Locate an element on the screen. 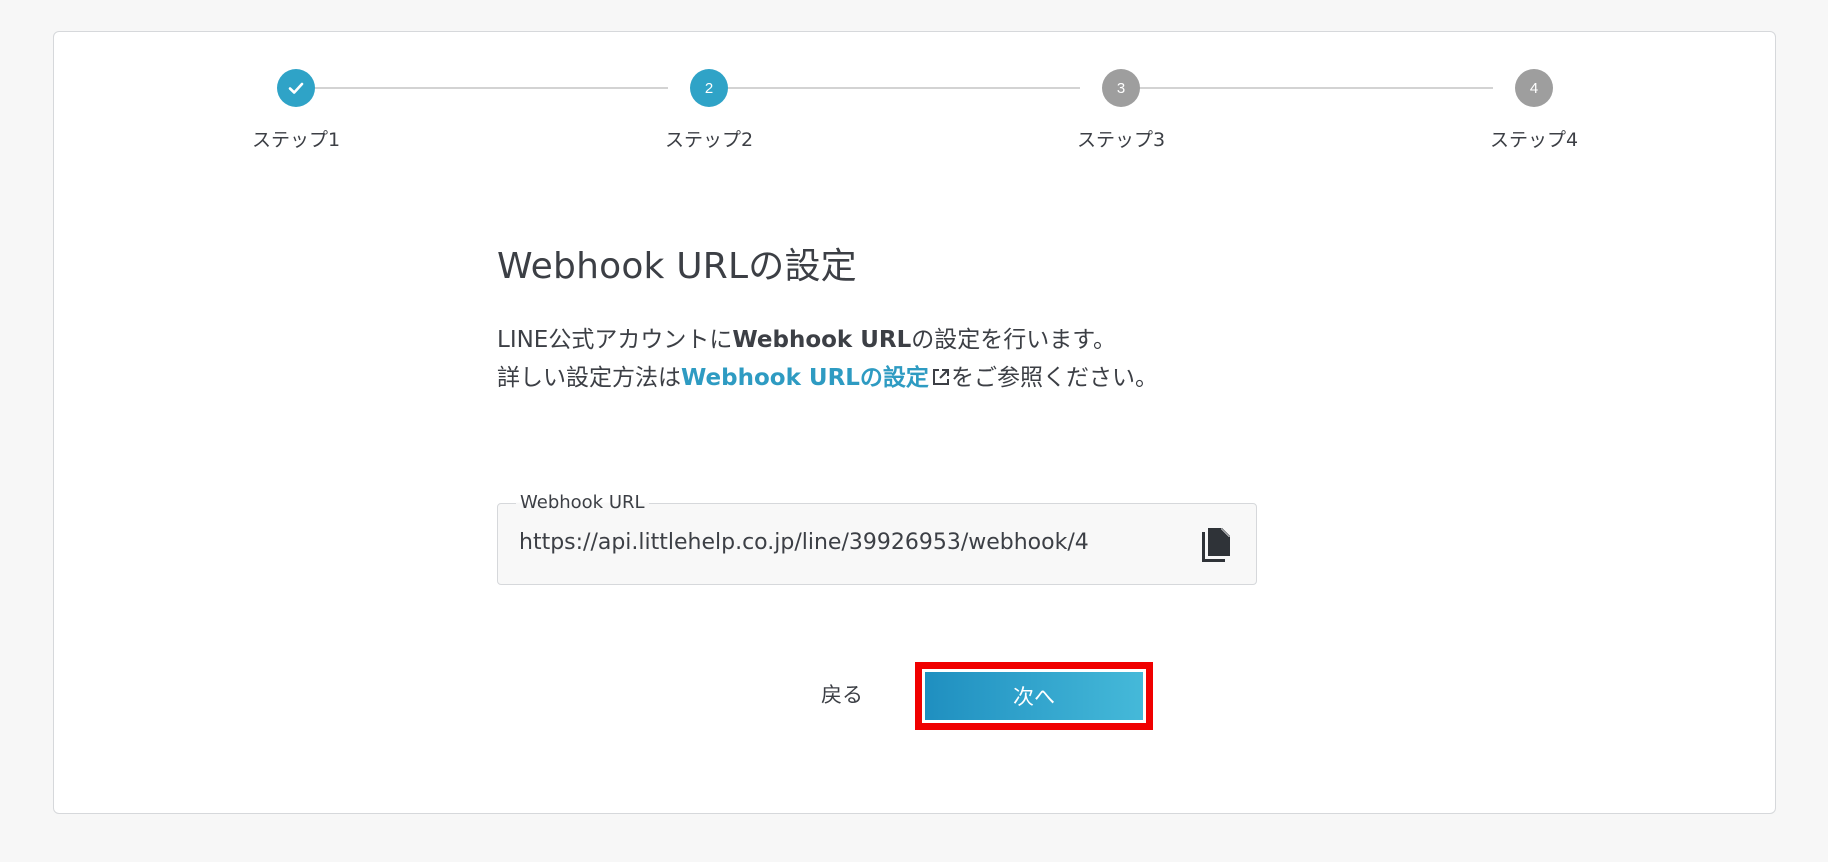 Image resolution: width=1828 pixels, height=862 pixels. webhook-url-legend: Webhook URL is located at coordinates (582, 502).